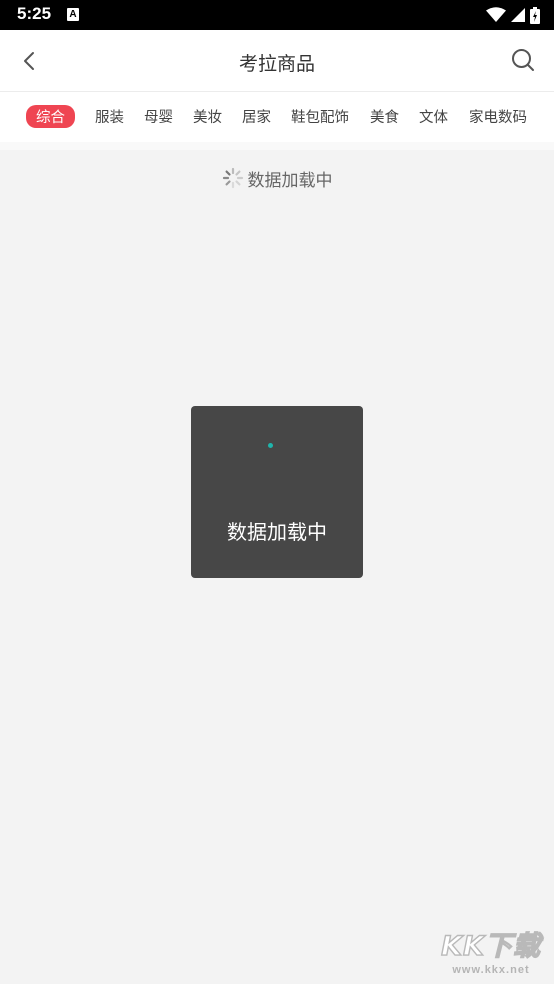  I want to click on page-title: 考拉商品, so click(276, 64).